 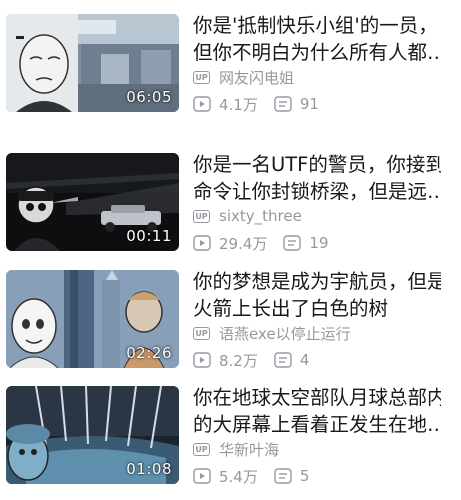 I want to click on view-count-value: 5.4万, so click(x=238, y=476).